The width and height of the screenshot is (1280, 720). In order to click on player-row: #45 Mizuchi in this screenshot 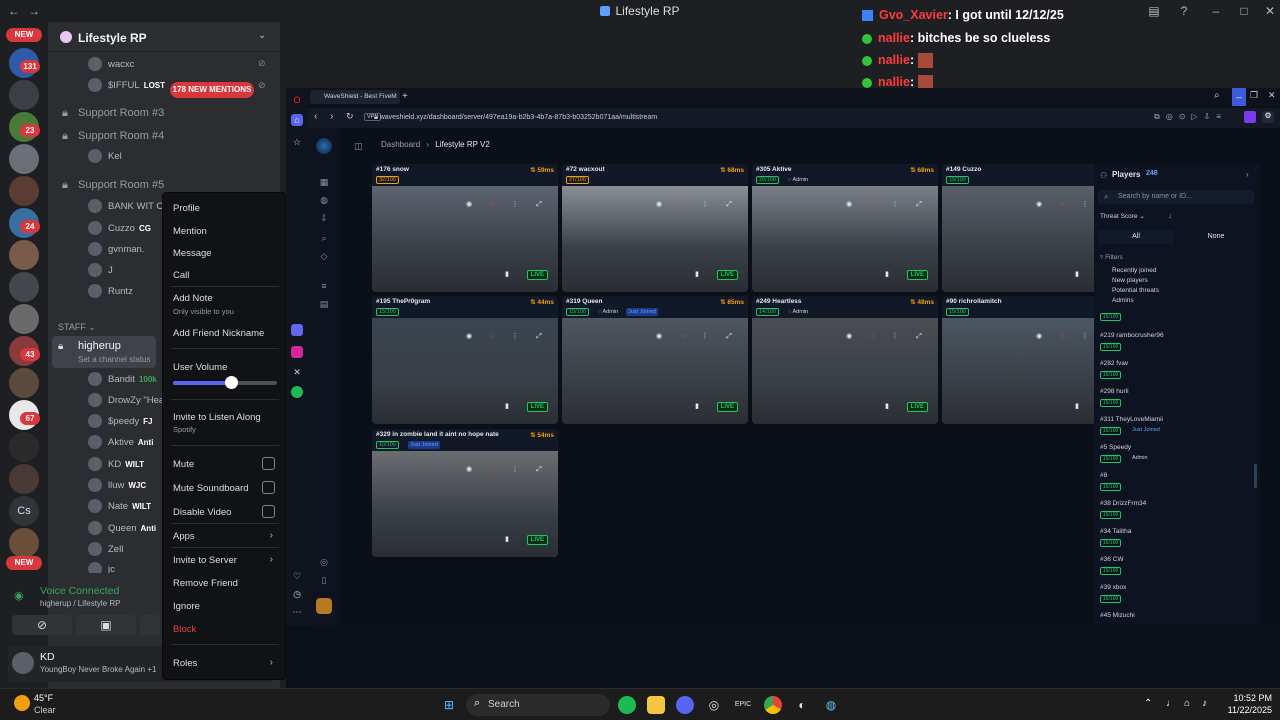, I will do `click(1117, 615)`.